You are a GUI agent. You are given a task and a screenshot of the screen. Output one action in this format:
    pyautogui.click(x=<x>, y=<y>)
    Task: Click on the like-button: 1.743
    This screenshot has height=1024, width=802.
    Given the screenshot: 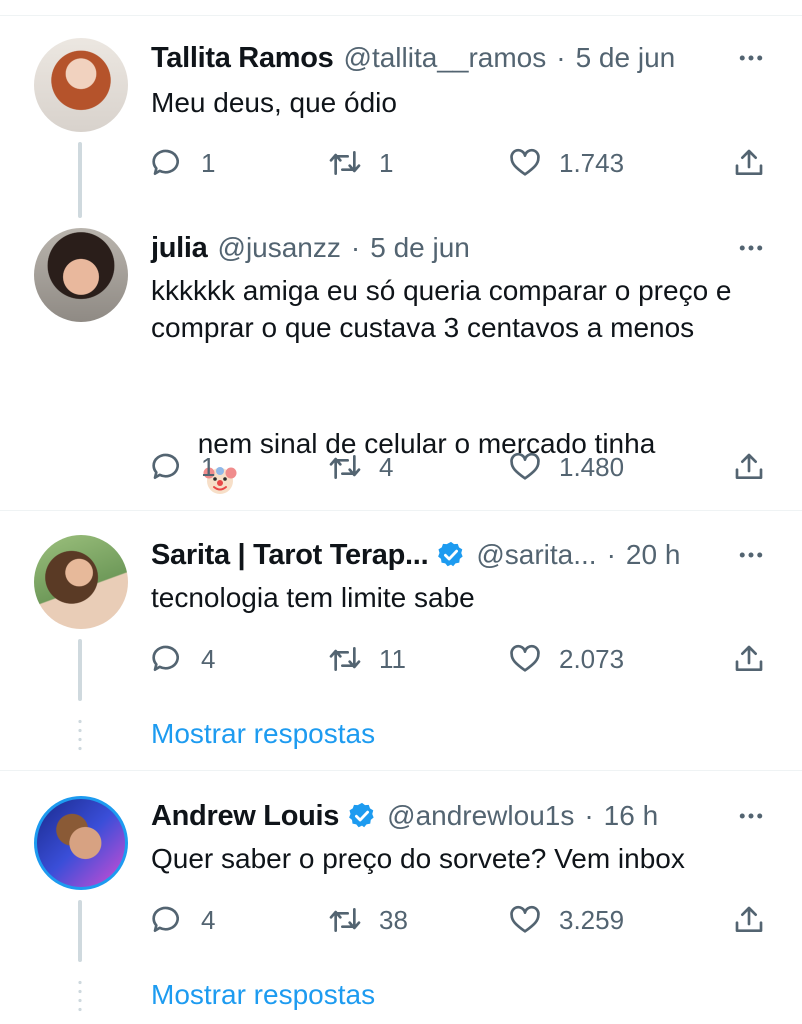 What is the action you would take?
    pyautogui.click(x=566, y=163)
    